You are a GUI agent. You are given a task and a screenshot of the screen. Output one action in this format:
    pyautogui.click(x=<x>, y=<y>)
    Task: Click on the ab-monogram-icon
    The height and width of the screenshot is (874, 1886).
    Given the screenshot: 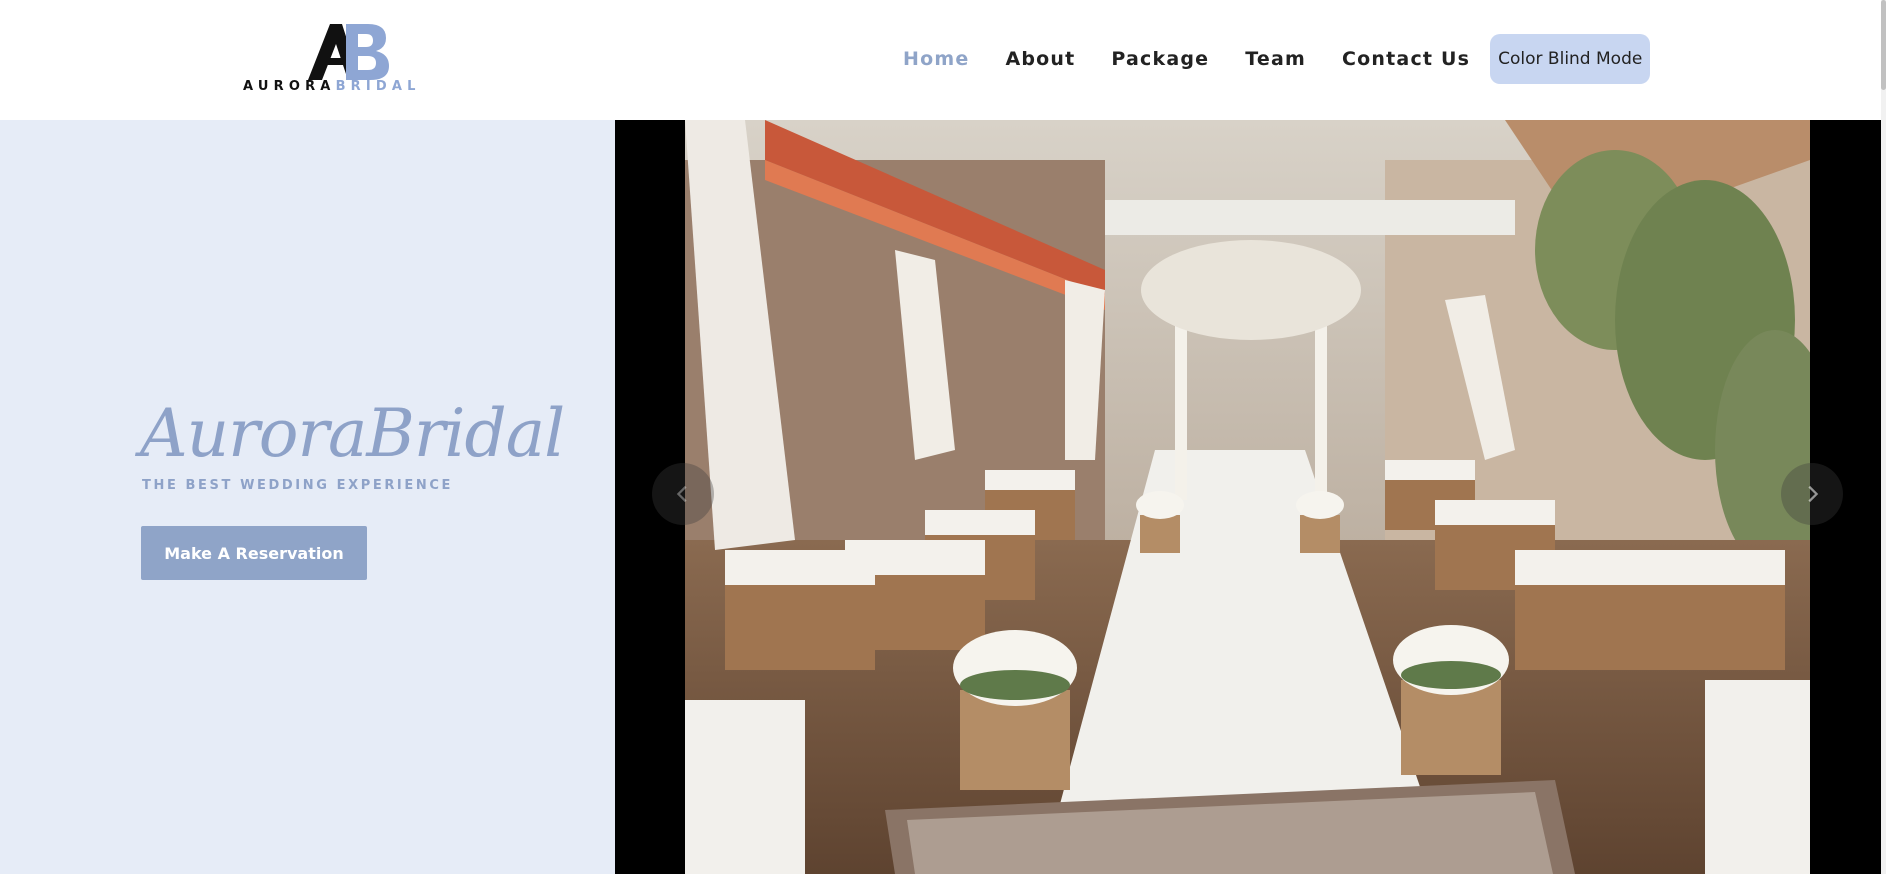 What is the action you would take?
    pyautogui.click(x=348, y=52)
    